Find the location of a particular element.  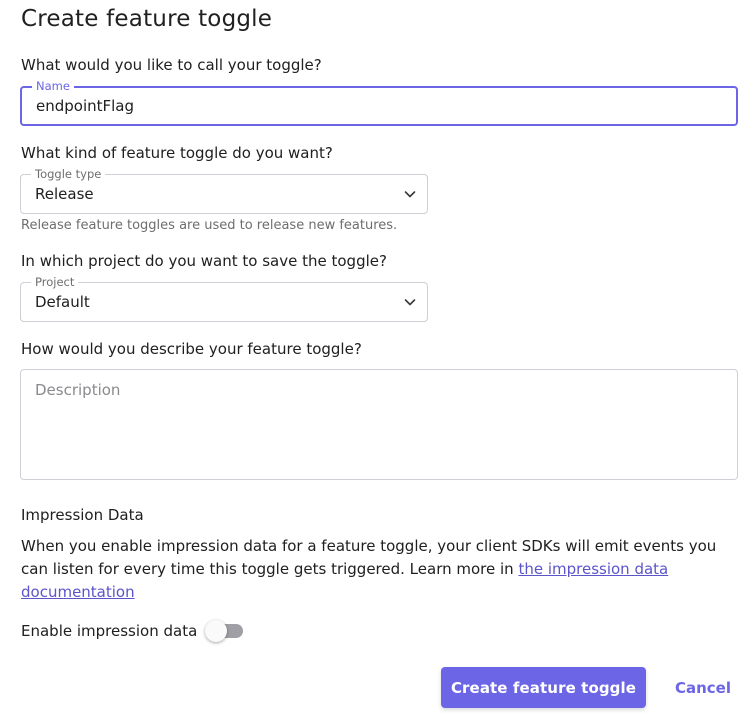

toggle-type-select: Toggle type Release is located at coordinates (224, 190).